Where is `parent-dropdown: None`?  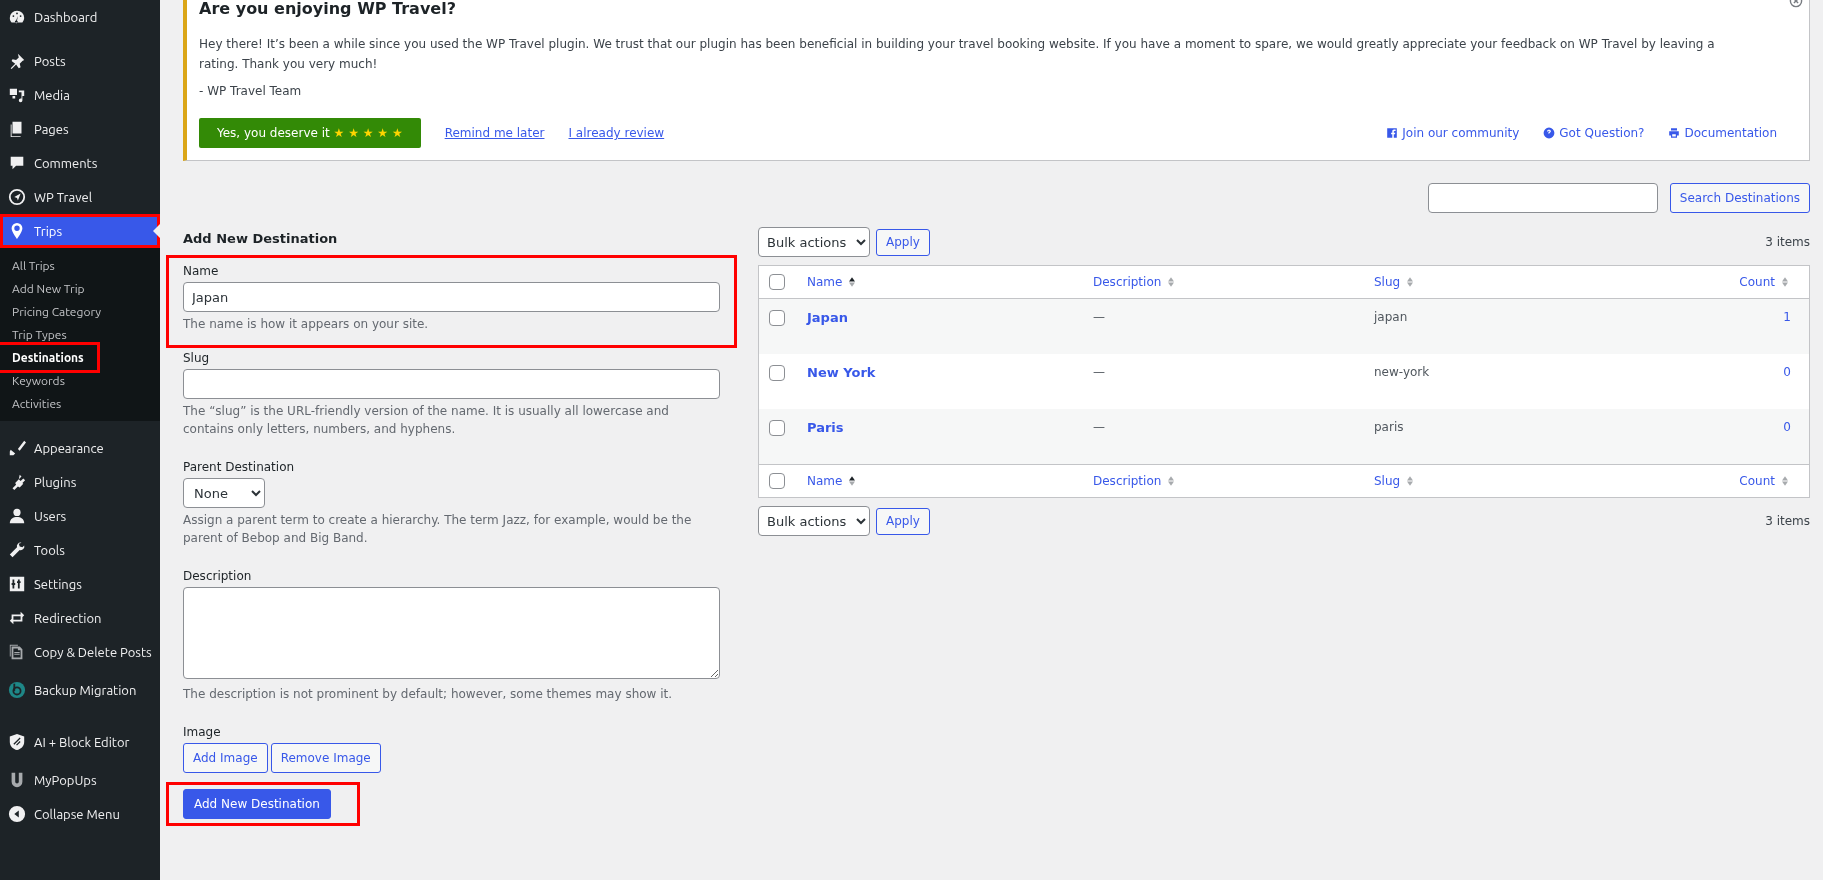 parent-dropdown: None is located at coordinates (224, 493).